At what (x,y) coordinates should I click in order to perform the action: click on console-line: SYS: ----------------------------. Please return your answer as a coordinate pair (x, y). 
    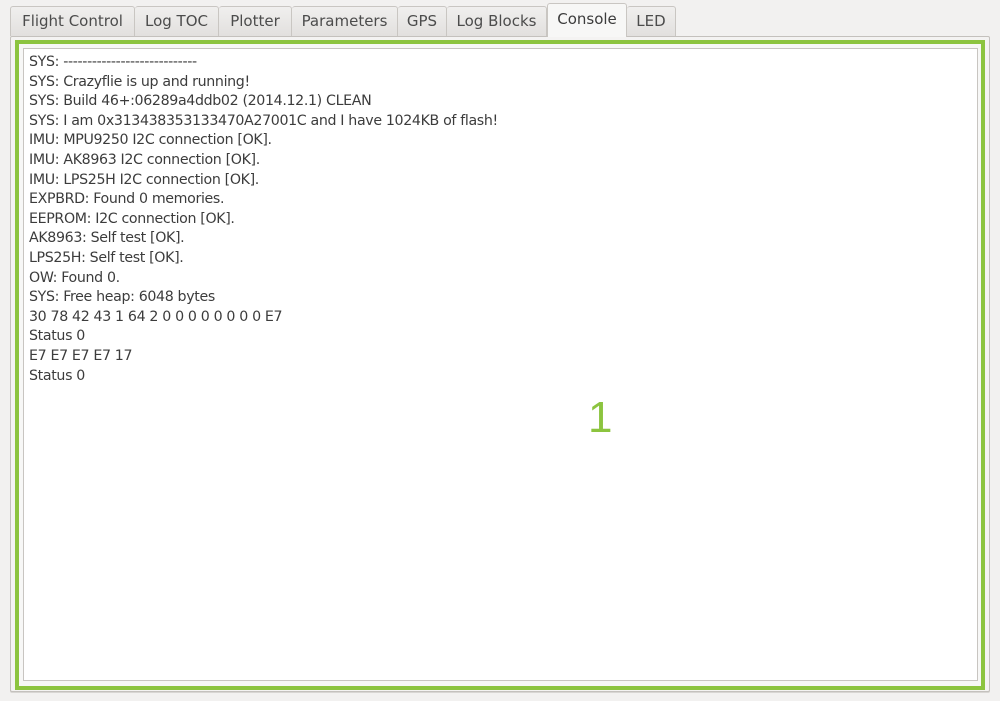
    Looking at the image, I should click on (113, 62).